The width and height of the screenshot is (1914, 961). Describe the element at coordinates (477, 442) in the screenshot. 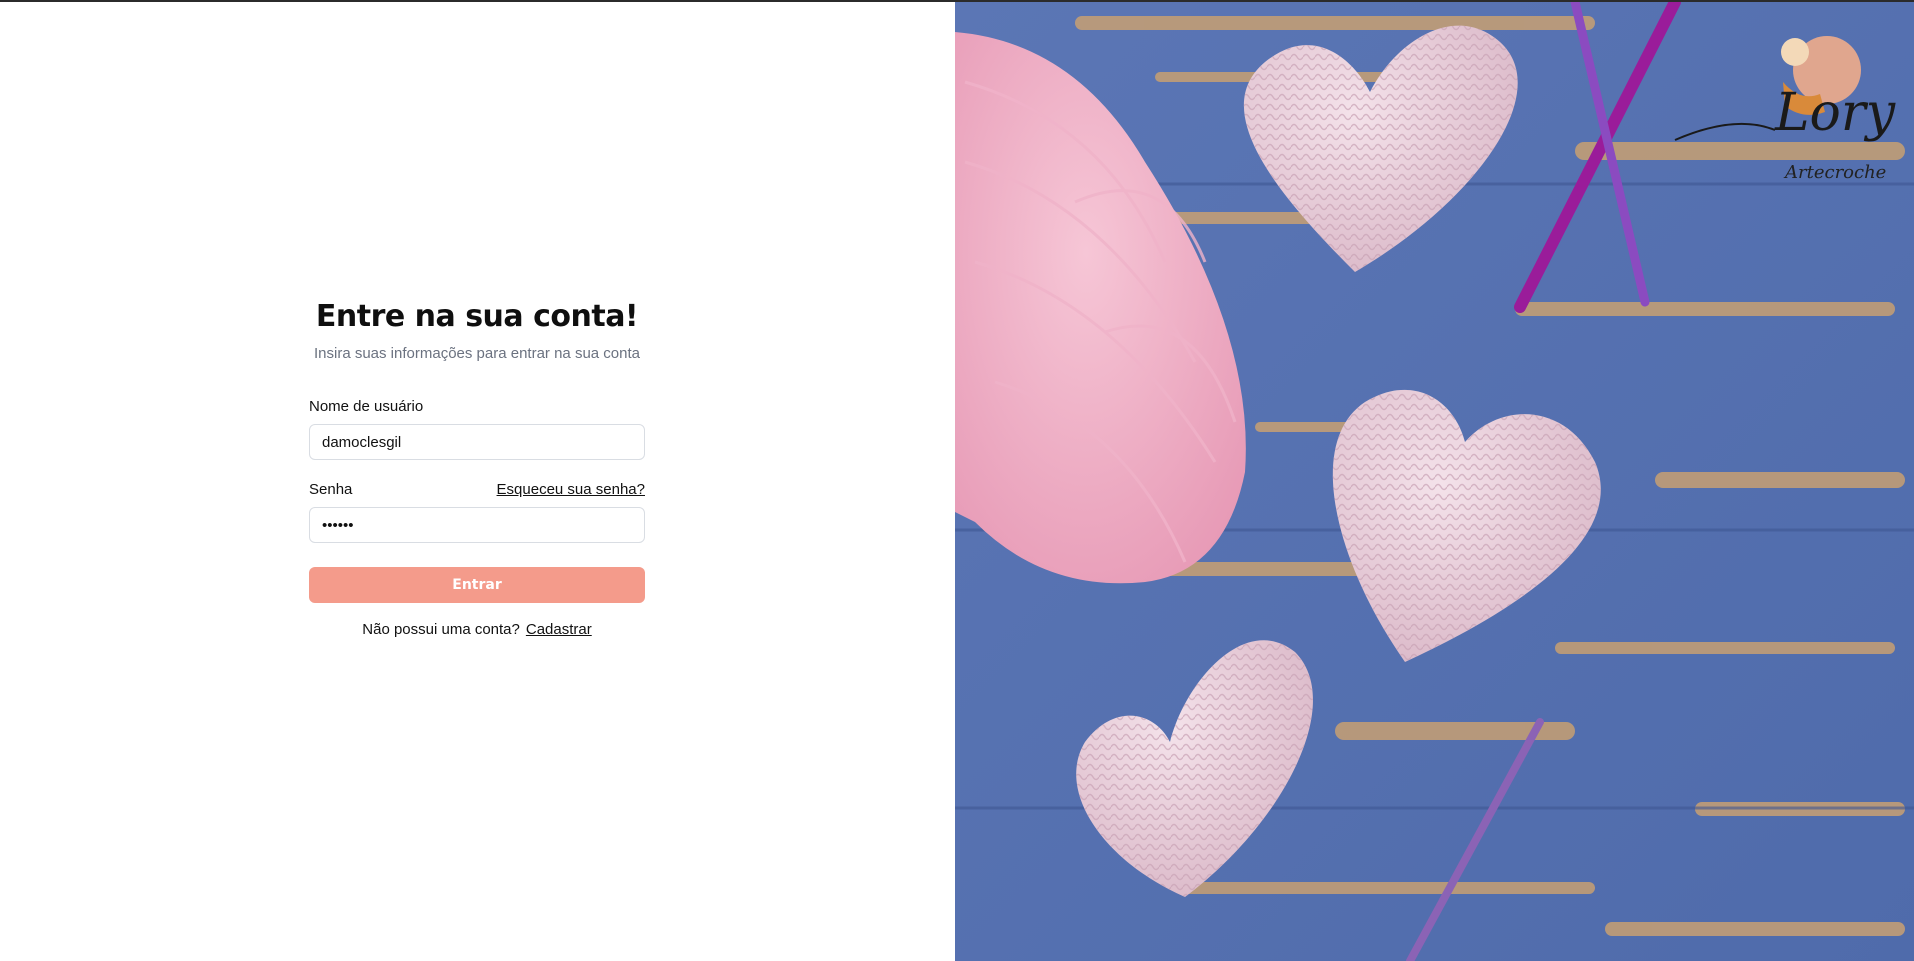

I see `username-input` at that location.